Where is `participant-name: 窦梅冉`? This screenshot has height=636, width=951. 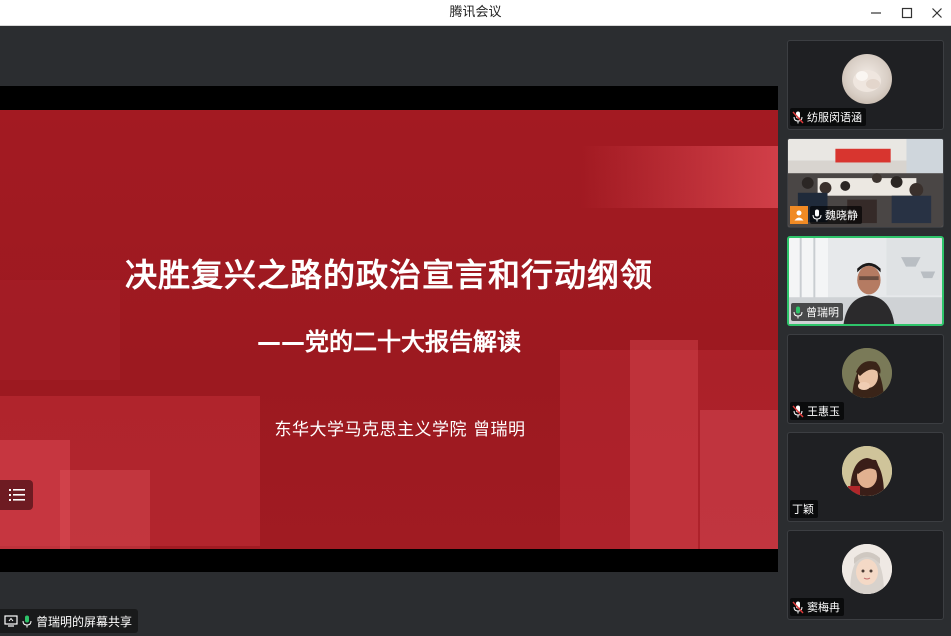 participant-name: 窦梅冉 is located at coordinates (823, 607).